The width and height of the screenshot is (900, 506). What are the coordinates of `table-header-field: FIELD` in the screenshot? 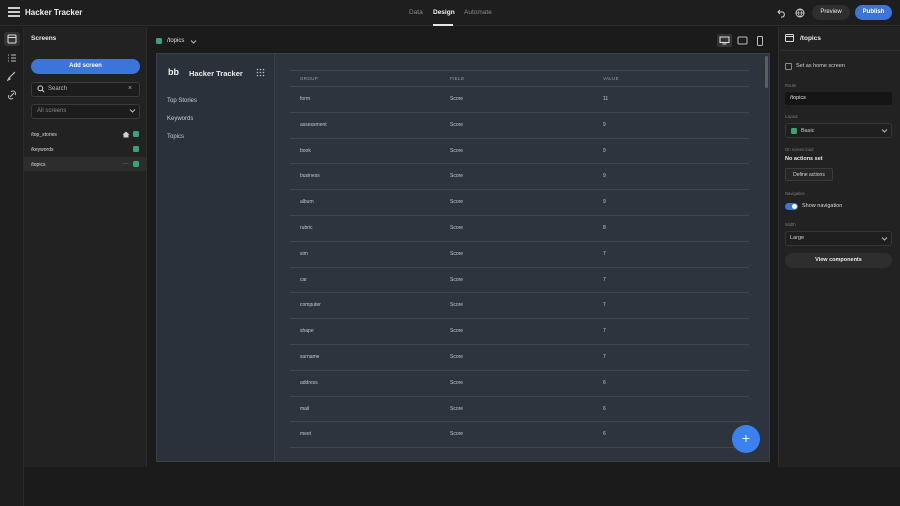 It's located at (457, 78).